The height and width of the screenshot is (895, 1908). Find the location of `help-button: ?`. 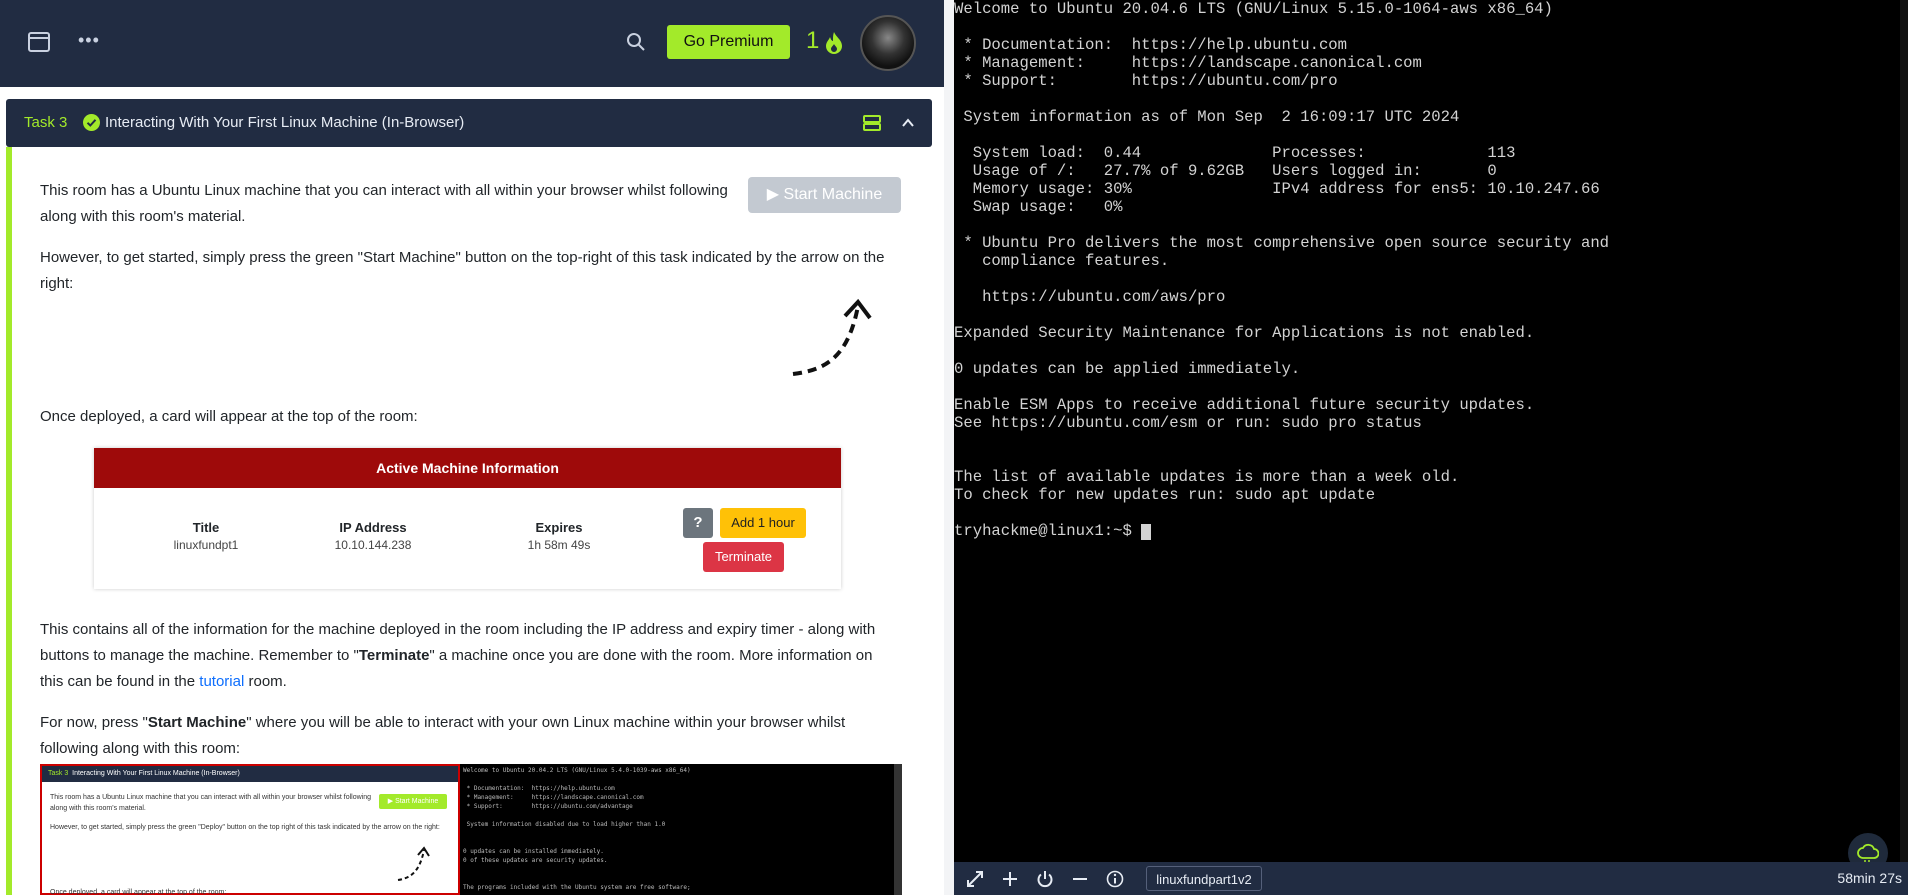

help-button: ? is located at coordinates (698, 523).